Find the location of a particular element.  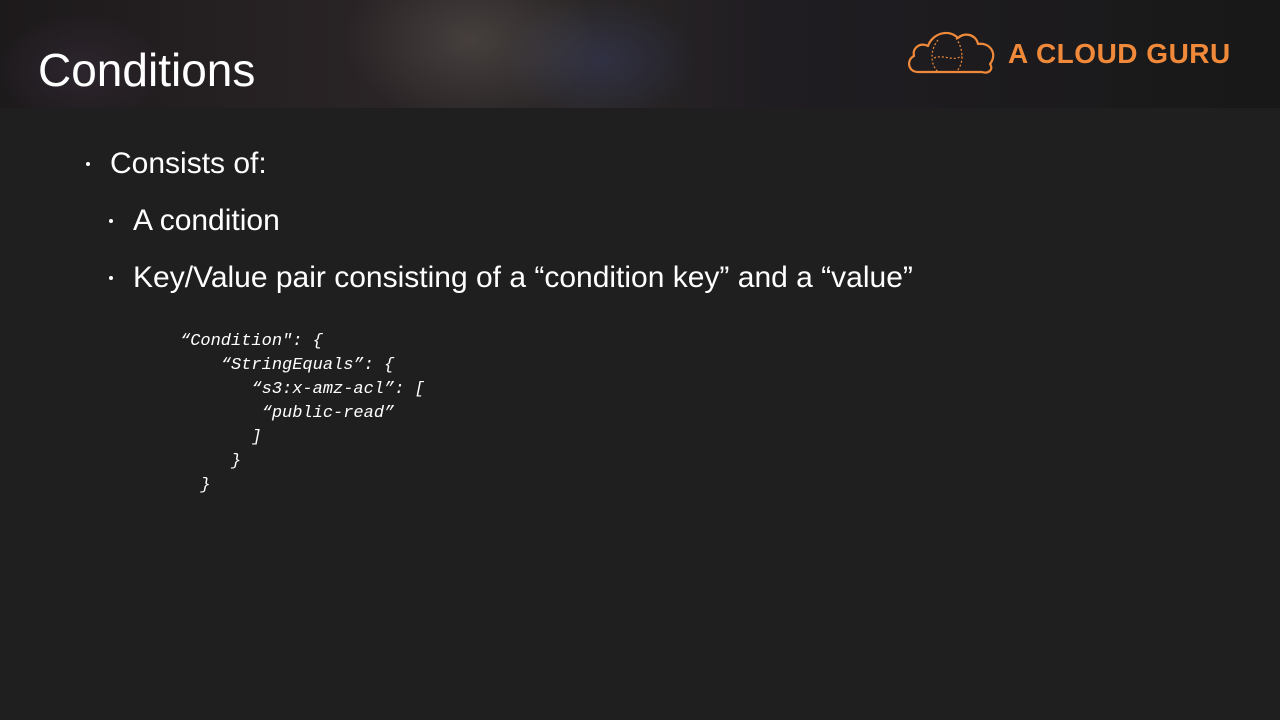

brand-name: A CLOUD GURU is located at coordinates (1119, 53).